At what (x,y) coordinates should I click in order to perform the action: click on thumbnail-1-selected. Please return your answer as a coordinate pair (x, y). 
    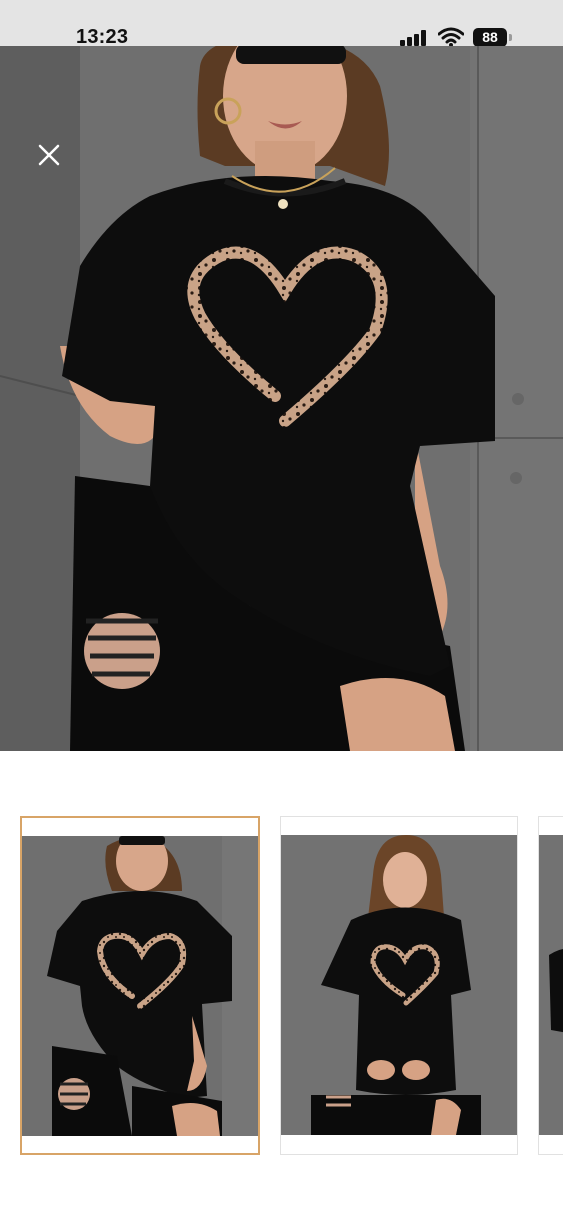
    Looking at the image, I should click on (140, 985).